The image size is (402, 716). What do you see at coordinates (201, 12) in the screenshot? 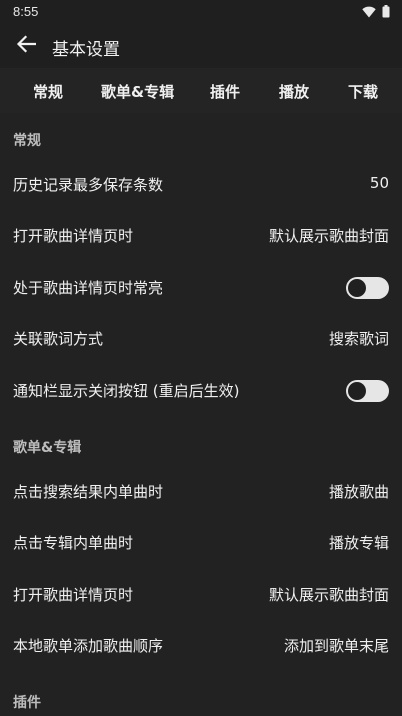
I see `status-bar: 8:55` at bounding box center [201, 12].